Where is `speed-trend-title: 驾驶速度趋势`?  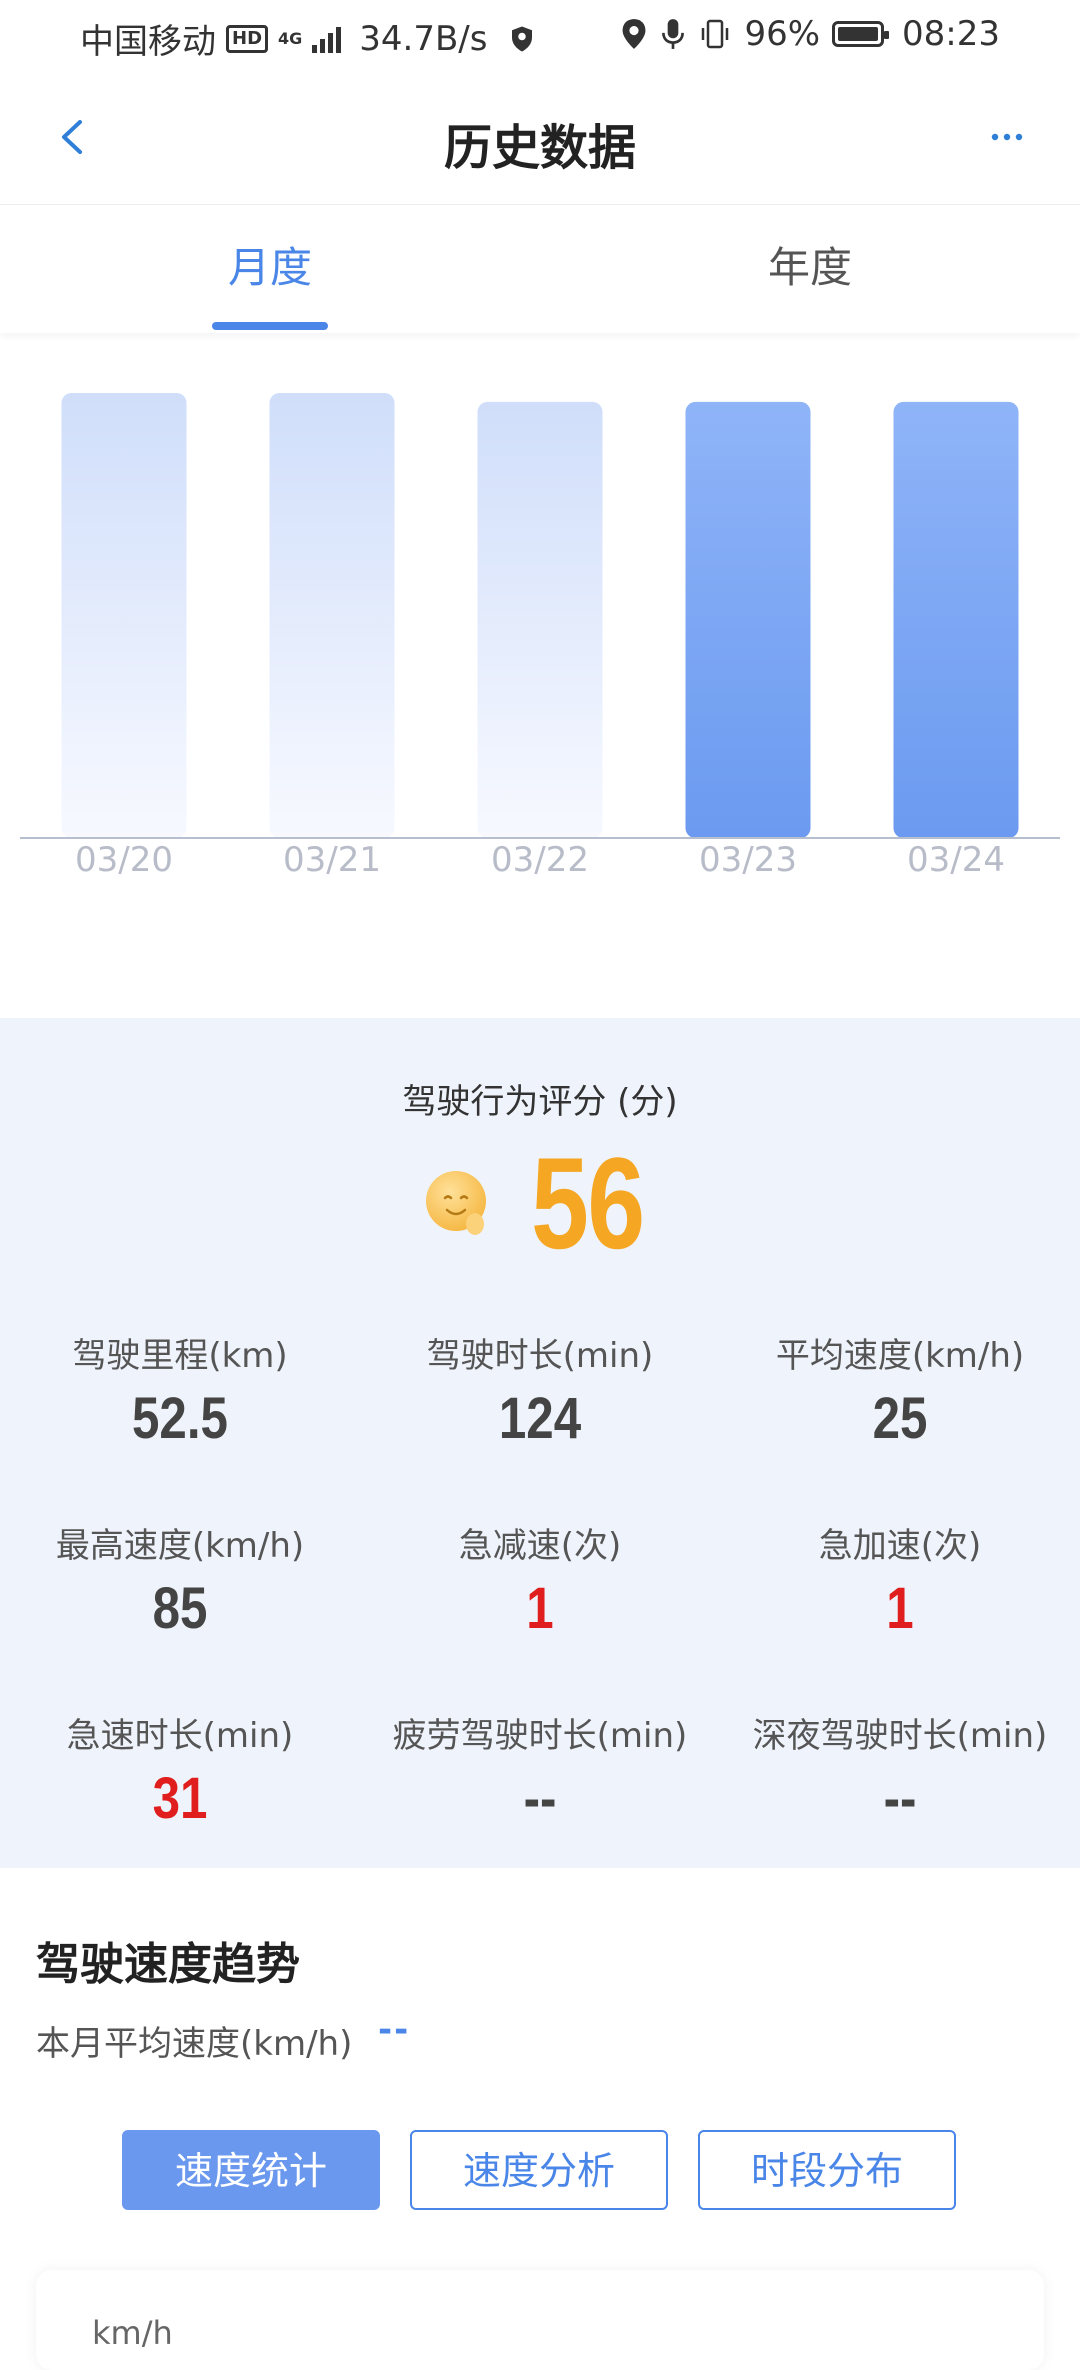
speed-trend-title: 驾驶速度趋势 is located at coordinates (168, 1964).